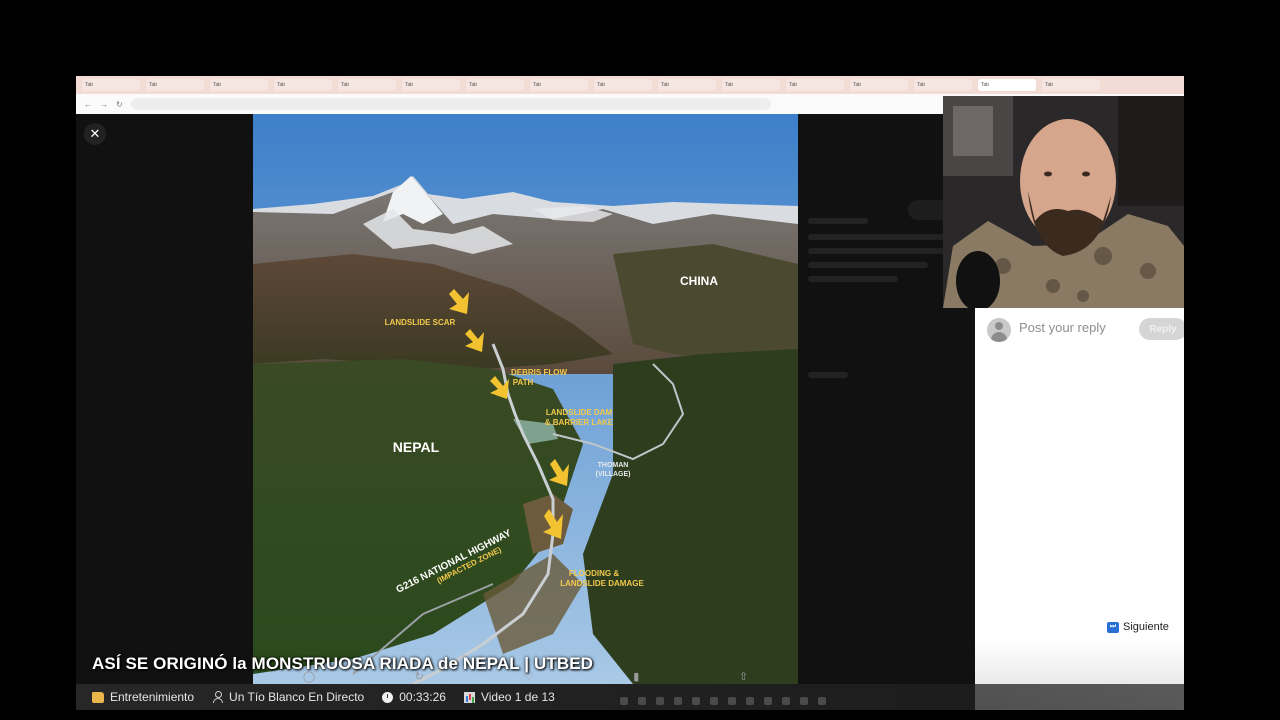 The width and height of the screenshot is (1280, 720). I want to click on next-video-label: Siguiente, so click(1146, 627).